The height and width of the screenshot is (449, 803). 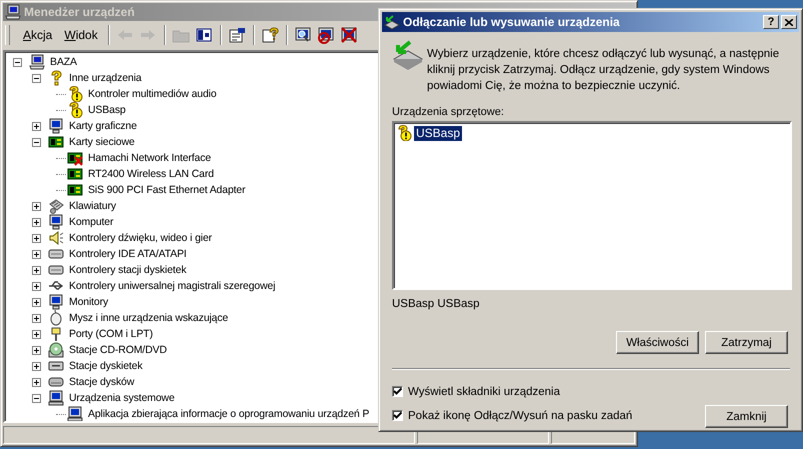 What do you see at coordinates (105, 78) in the screenshot?
I see `tree-item: Inne urządzenia` at bounding box center [105, 78].